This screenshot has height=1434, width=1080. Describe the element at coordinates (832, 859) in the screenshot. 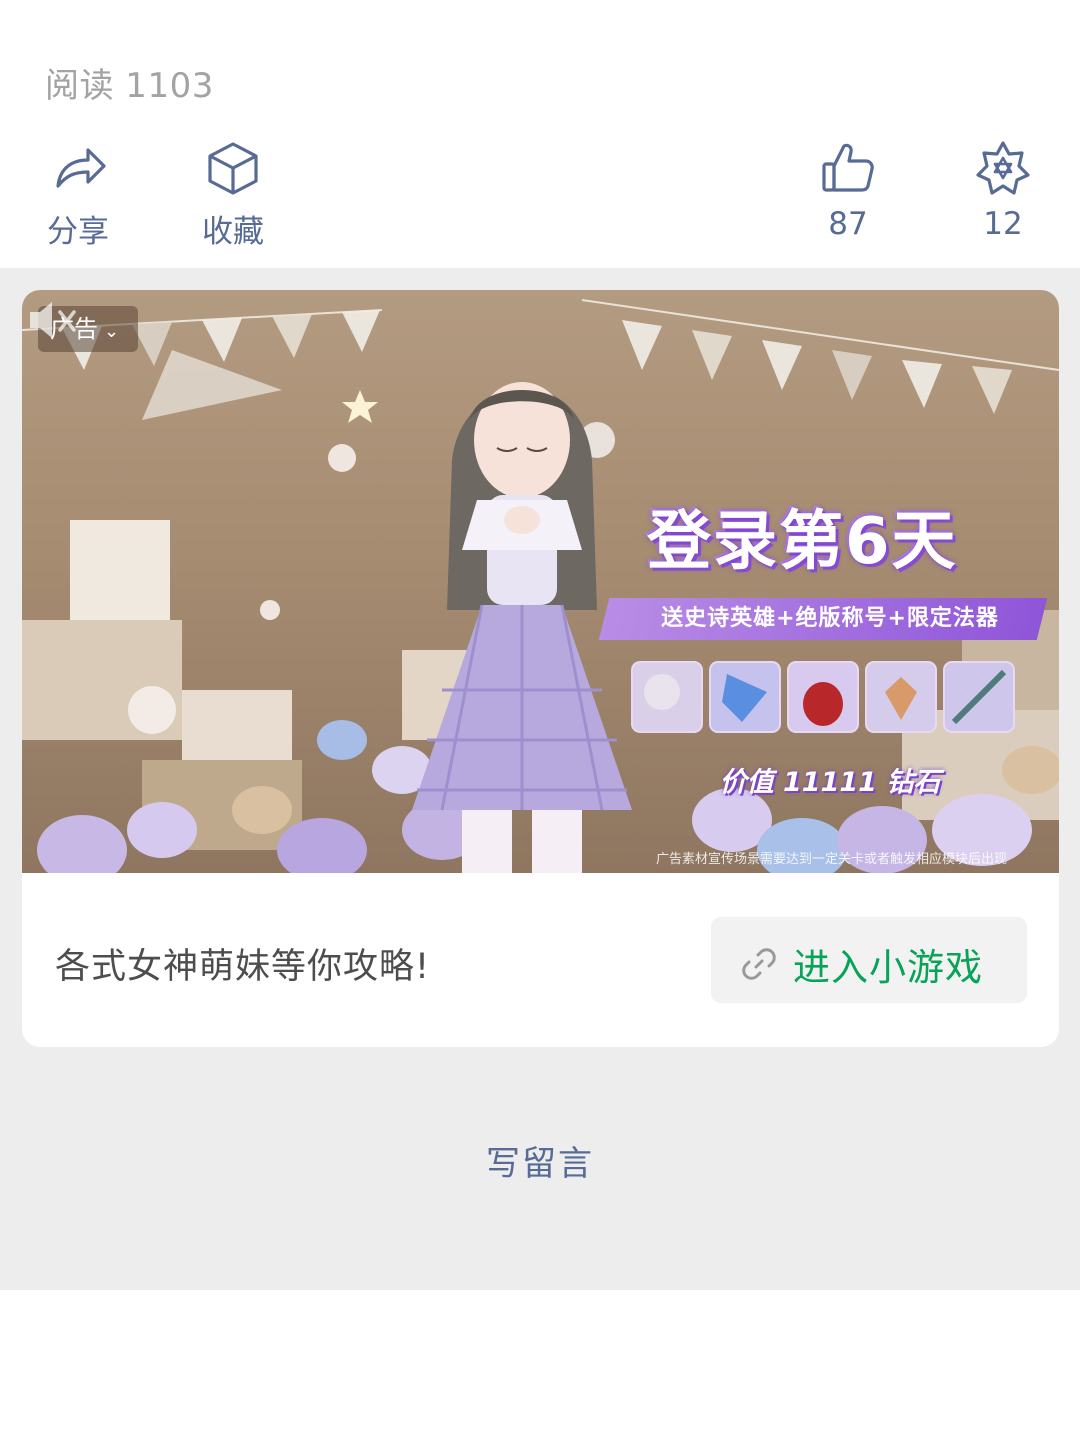

I see `ad-disclaimer: 广告素材宣传场景需要达到一定关卡或者触发相应模块后出现` at that location.